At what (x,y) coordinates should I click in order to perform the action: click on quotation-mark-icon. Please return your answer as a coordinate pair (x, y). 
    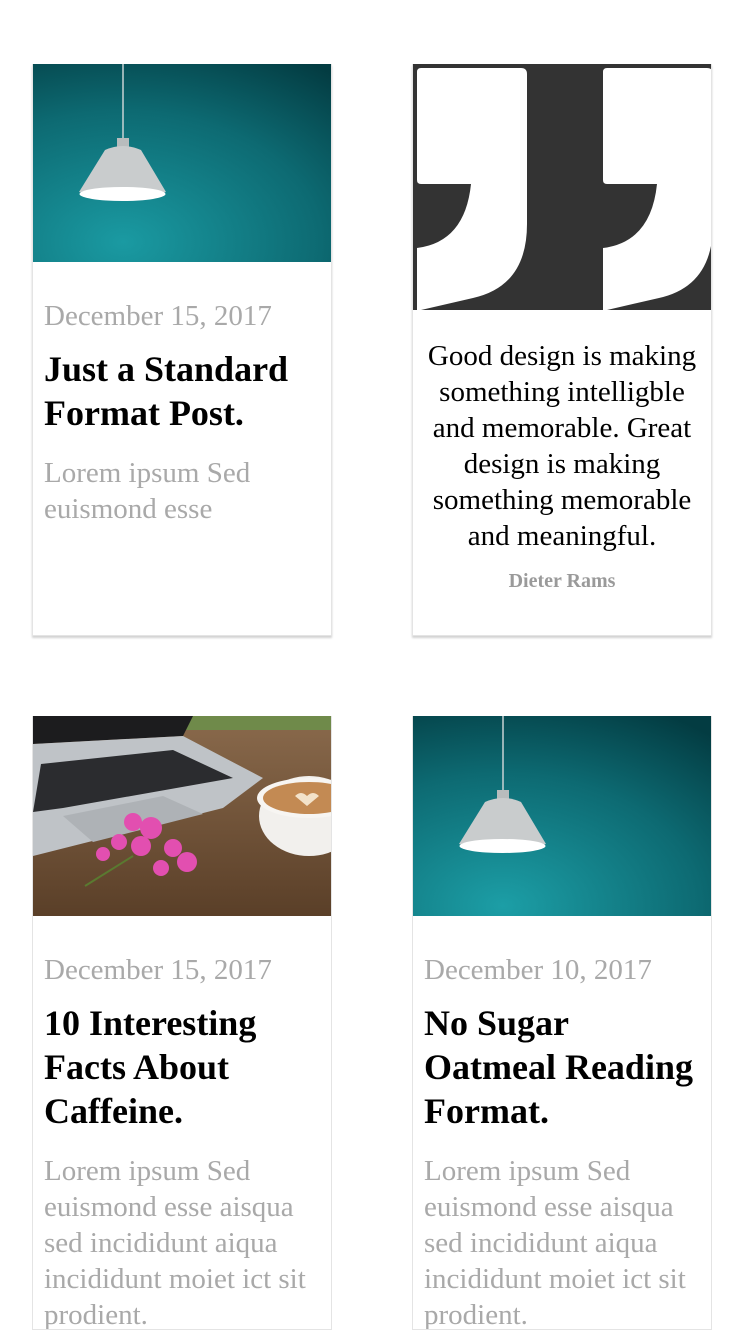
    Looking at the image, I should click on (562, 187).